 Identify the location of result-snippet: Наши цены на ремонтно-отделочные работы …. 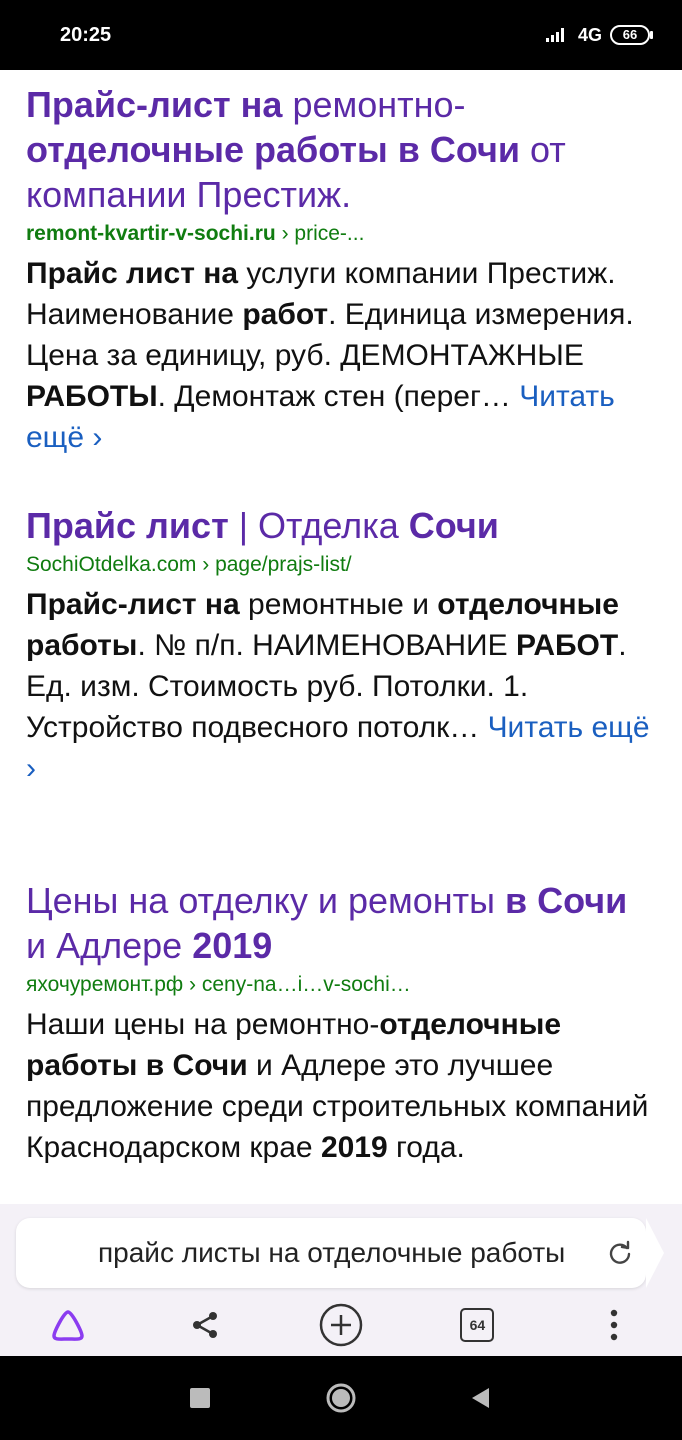
(341, 1086).